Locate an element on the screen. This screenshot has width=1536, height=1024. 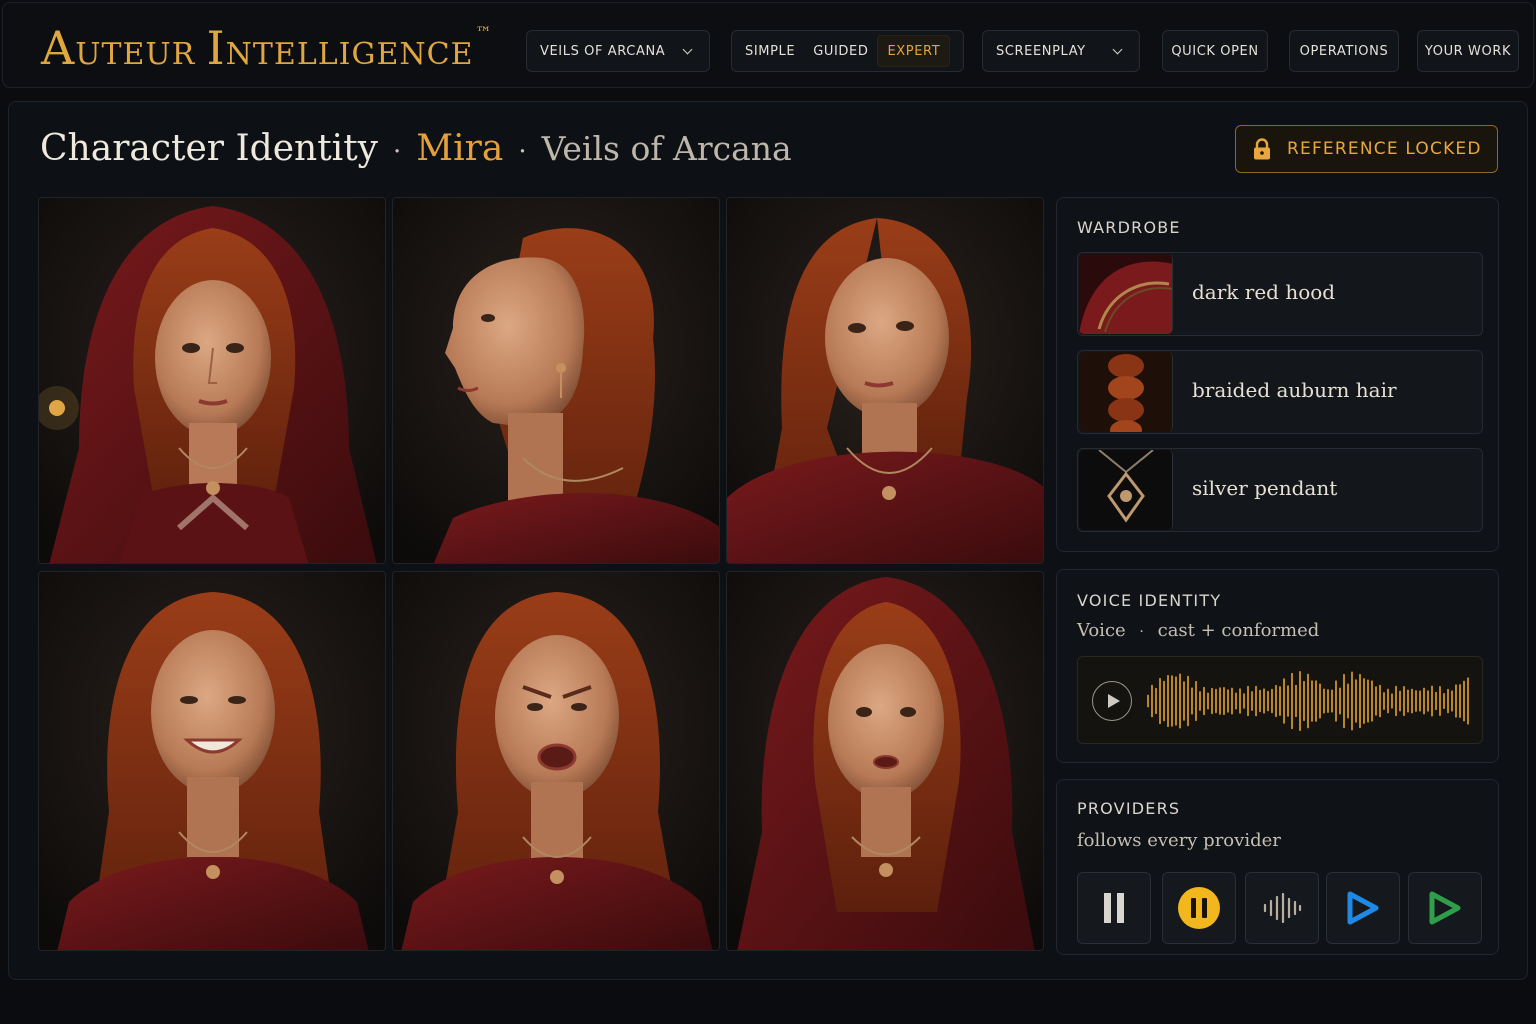
providers-heading: PROVIDERS is located at coordinates (1129, 808).